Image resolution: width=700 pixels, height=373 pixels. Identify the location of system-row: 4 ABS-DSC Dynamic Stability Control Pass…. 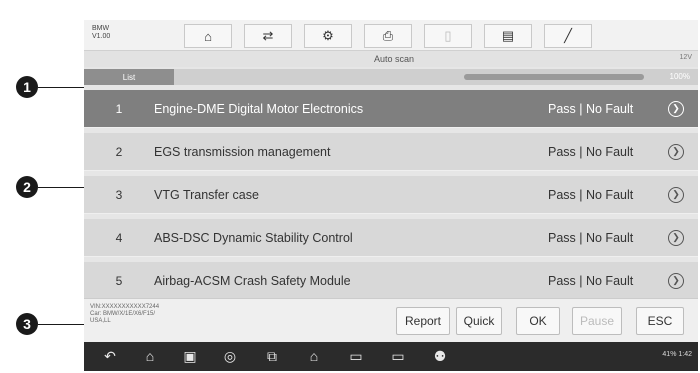
(391, 238).